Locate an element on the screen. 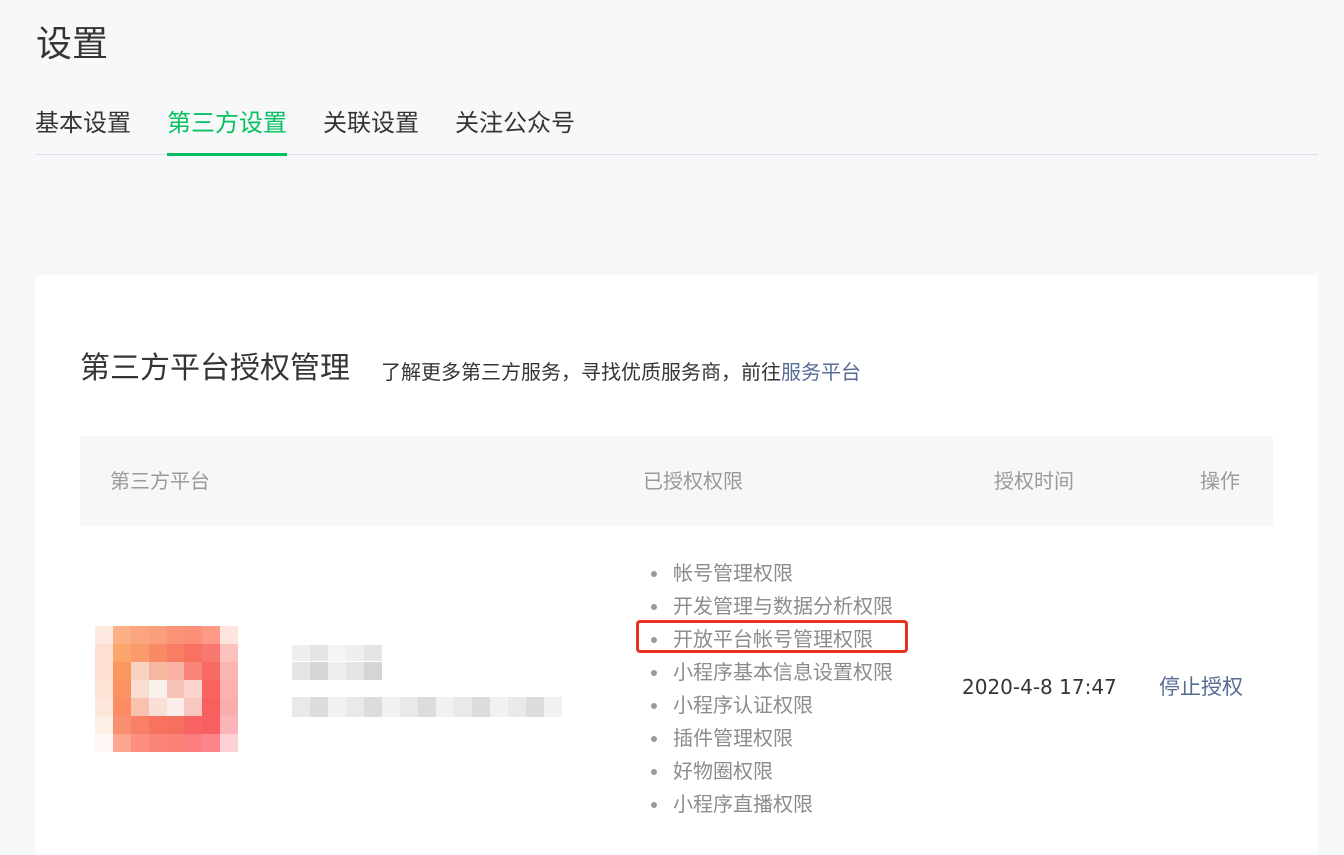  header-permissions: 已授权权限 is located at coordinates (693, 481).